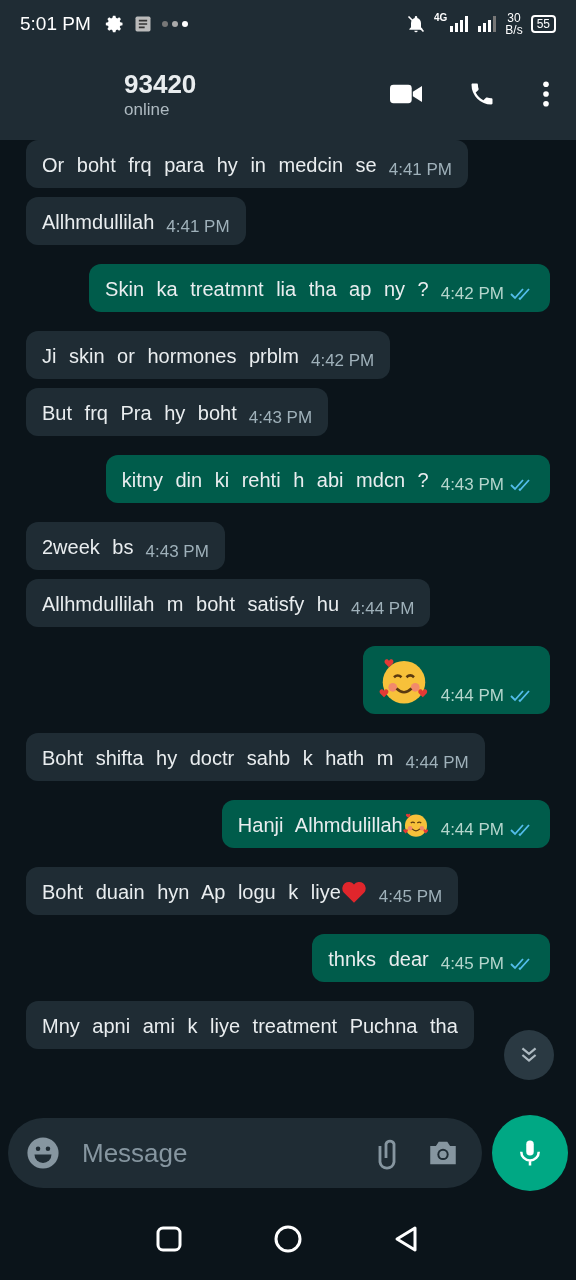 The width and height of the screenshot is (576, 1280). I want to click on emoji-icon, so click(43, 1153).